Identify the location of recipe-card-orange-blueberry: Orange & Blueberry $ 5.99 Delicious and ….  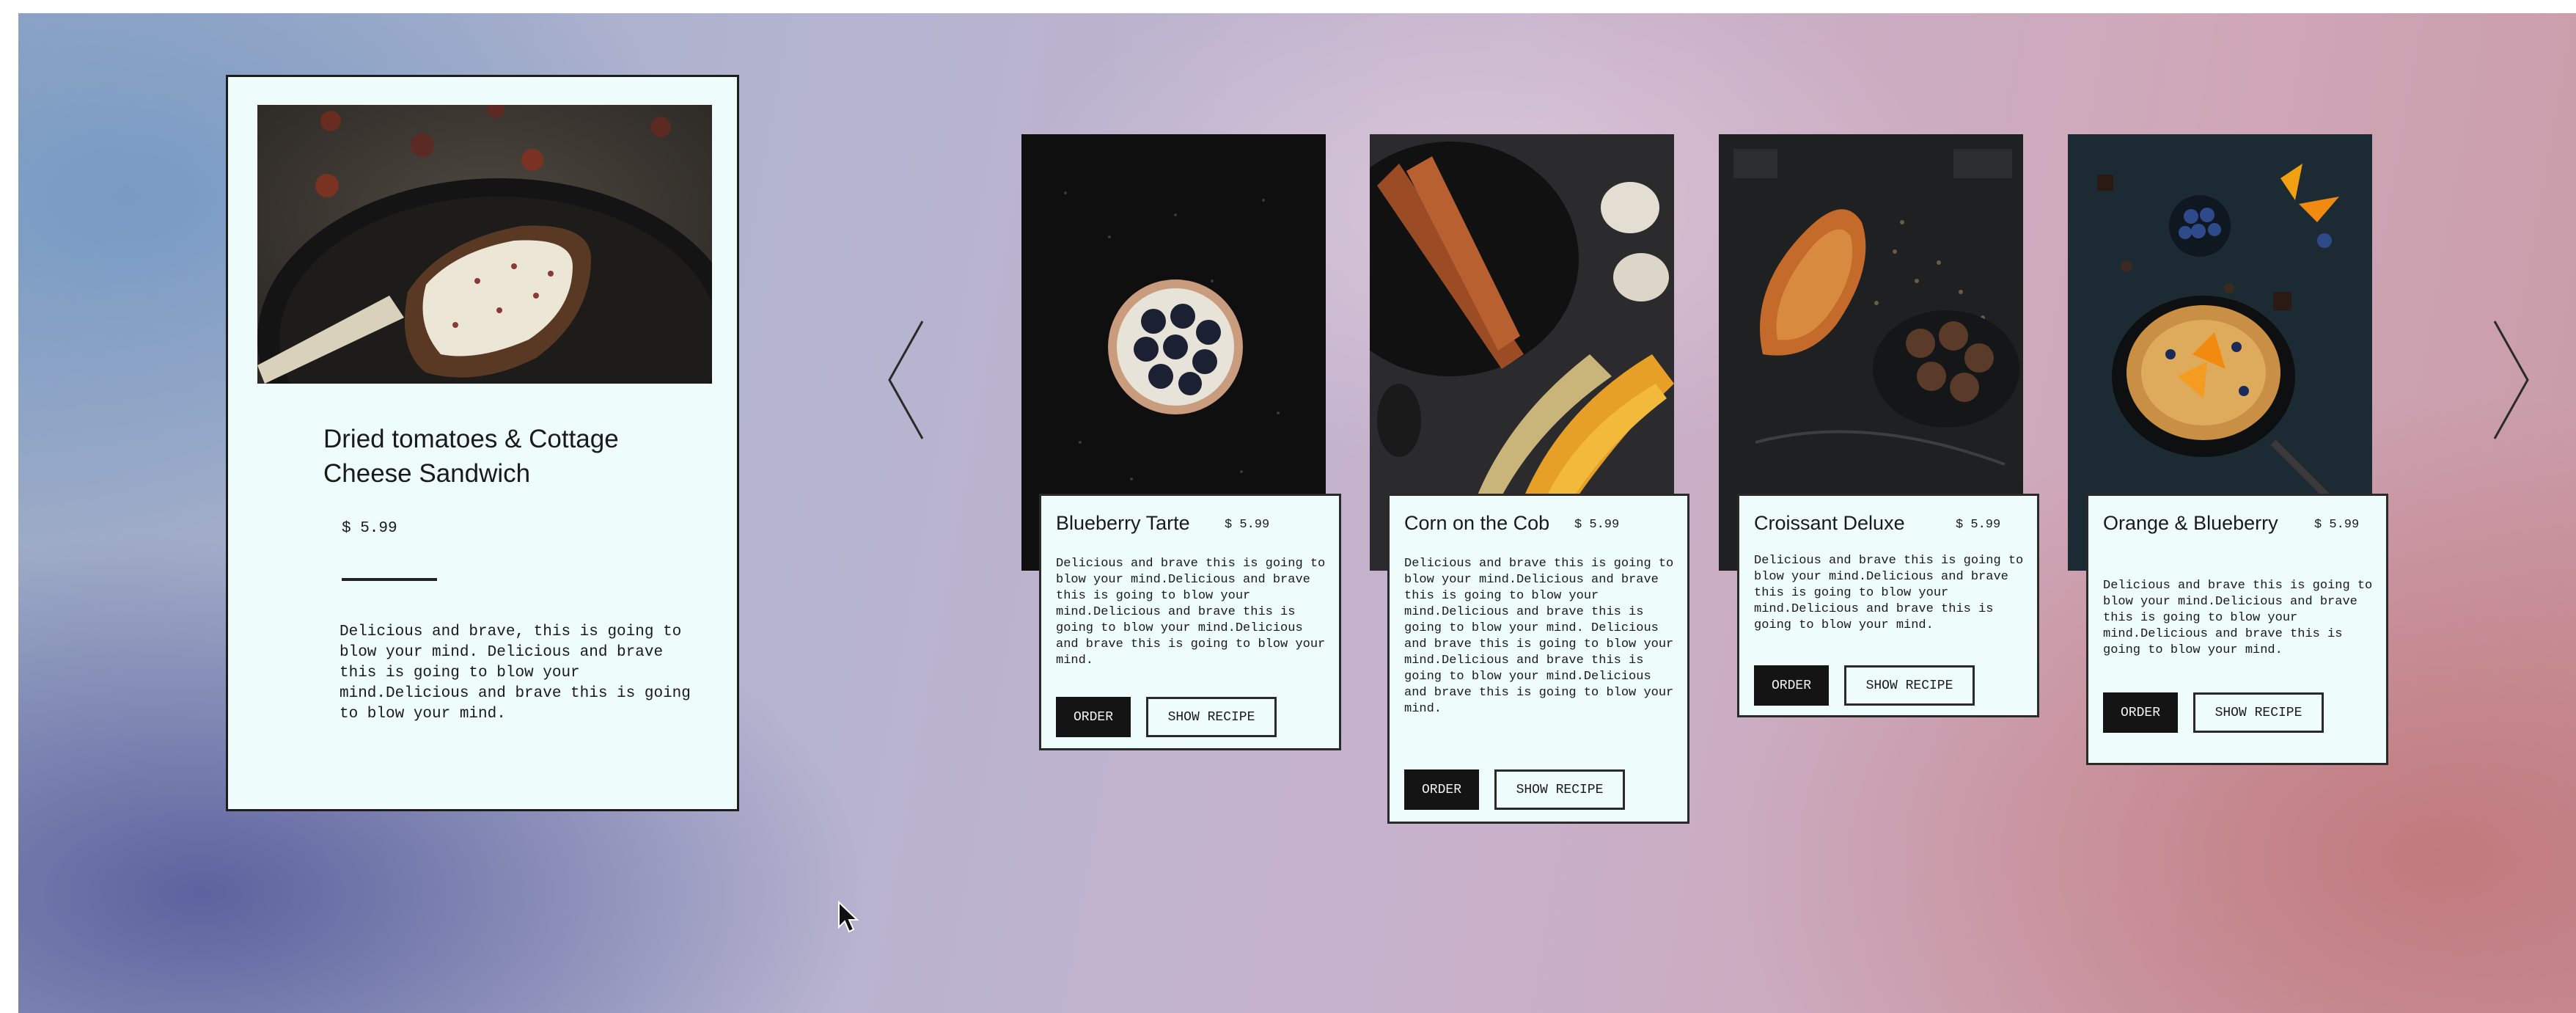
(2237, 629).